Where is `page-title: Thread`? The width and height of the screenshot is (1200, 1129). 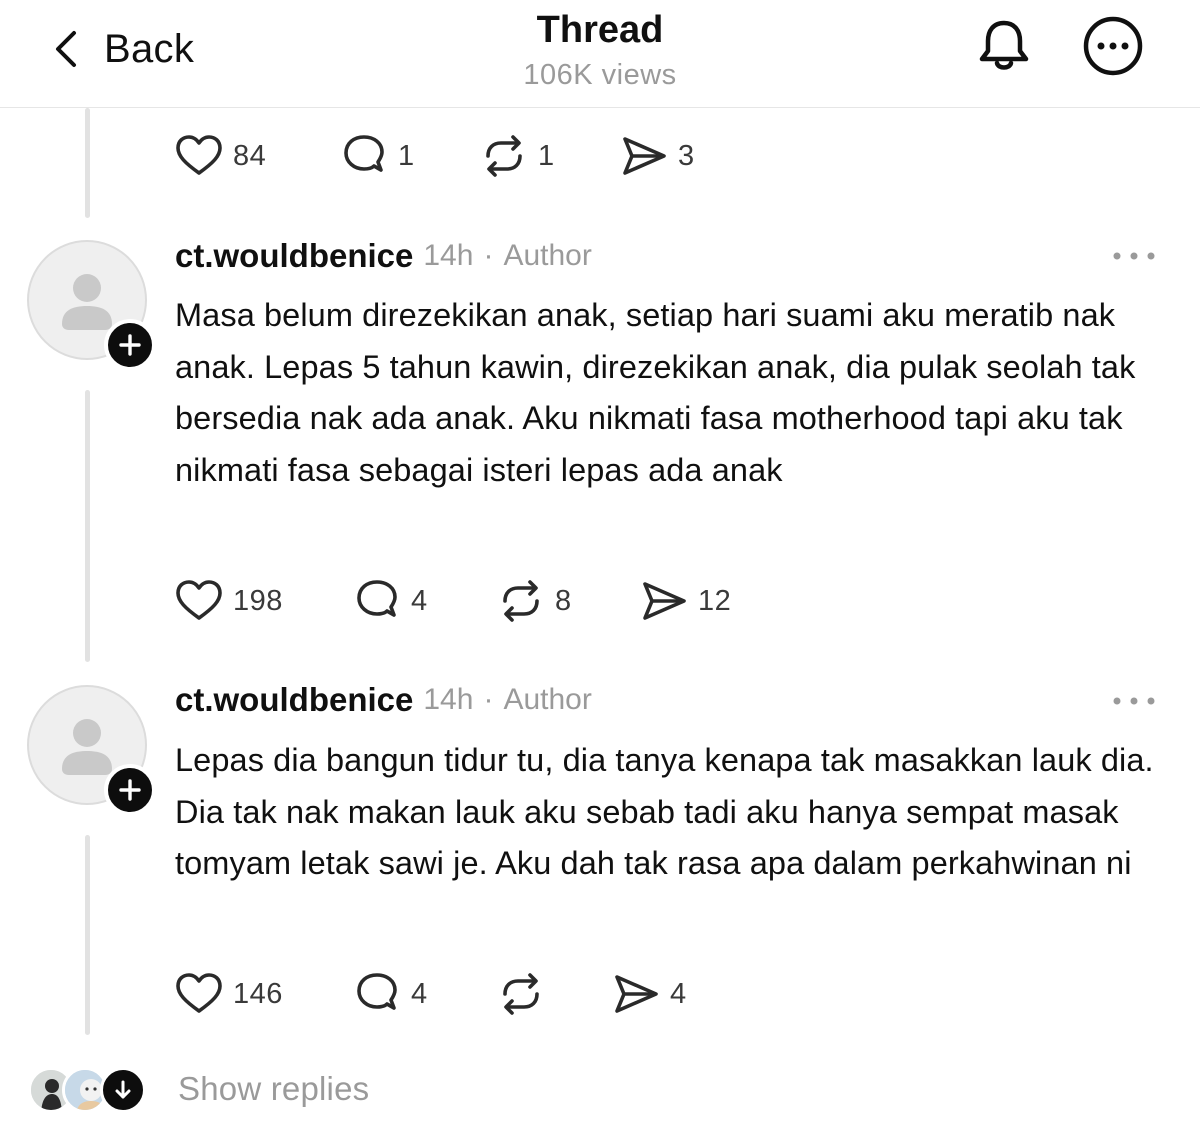
page-title: Thread is located at coordinates (600, 30).